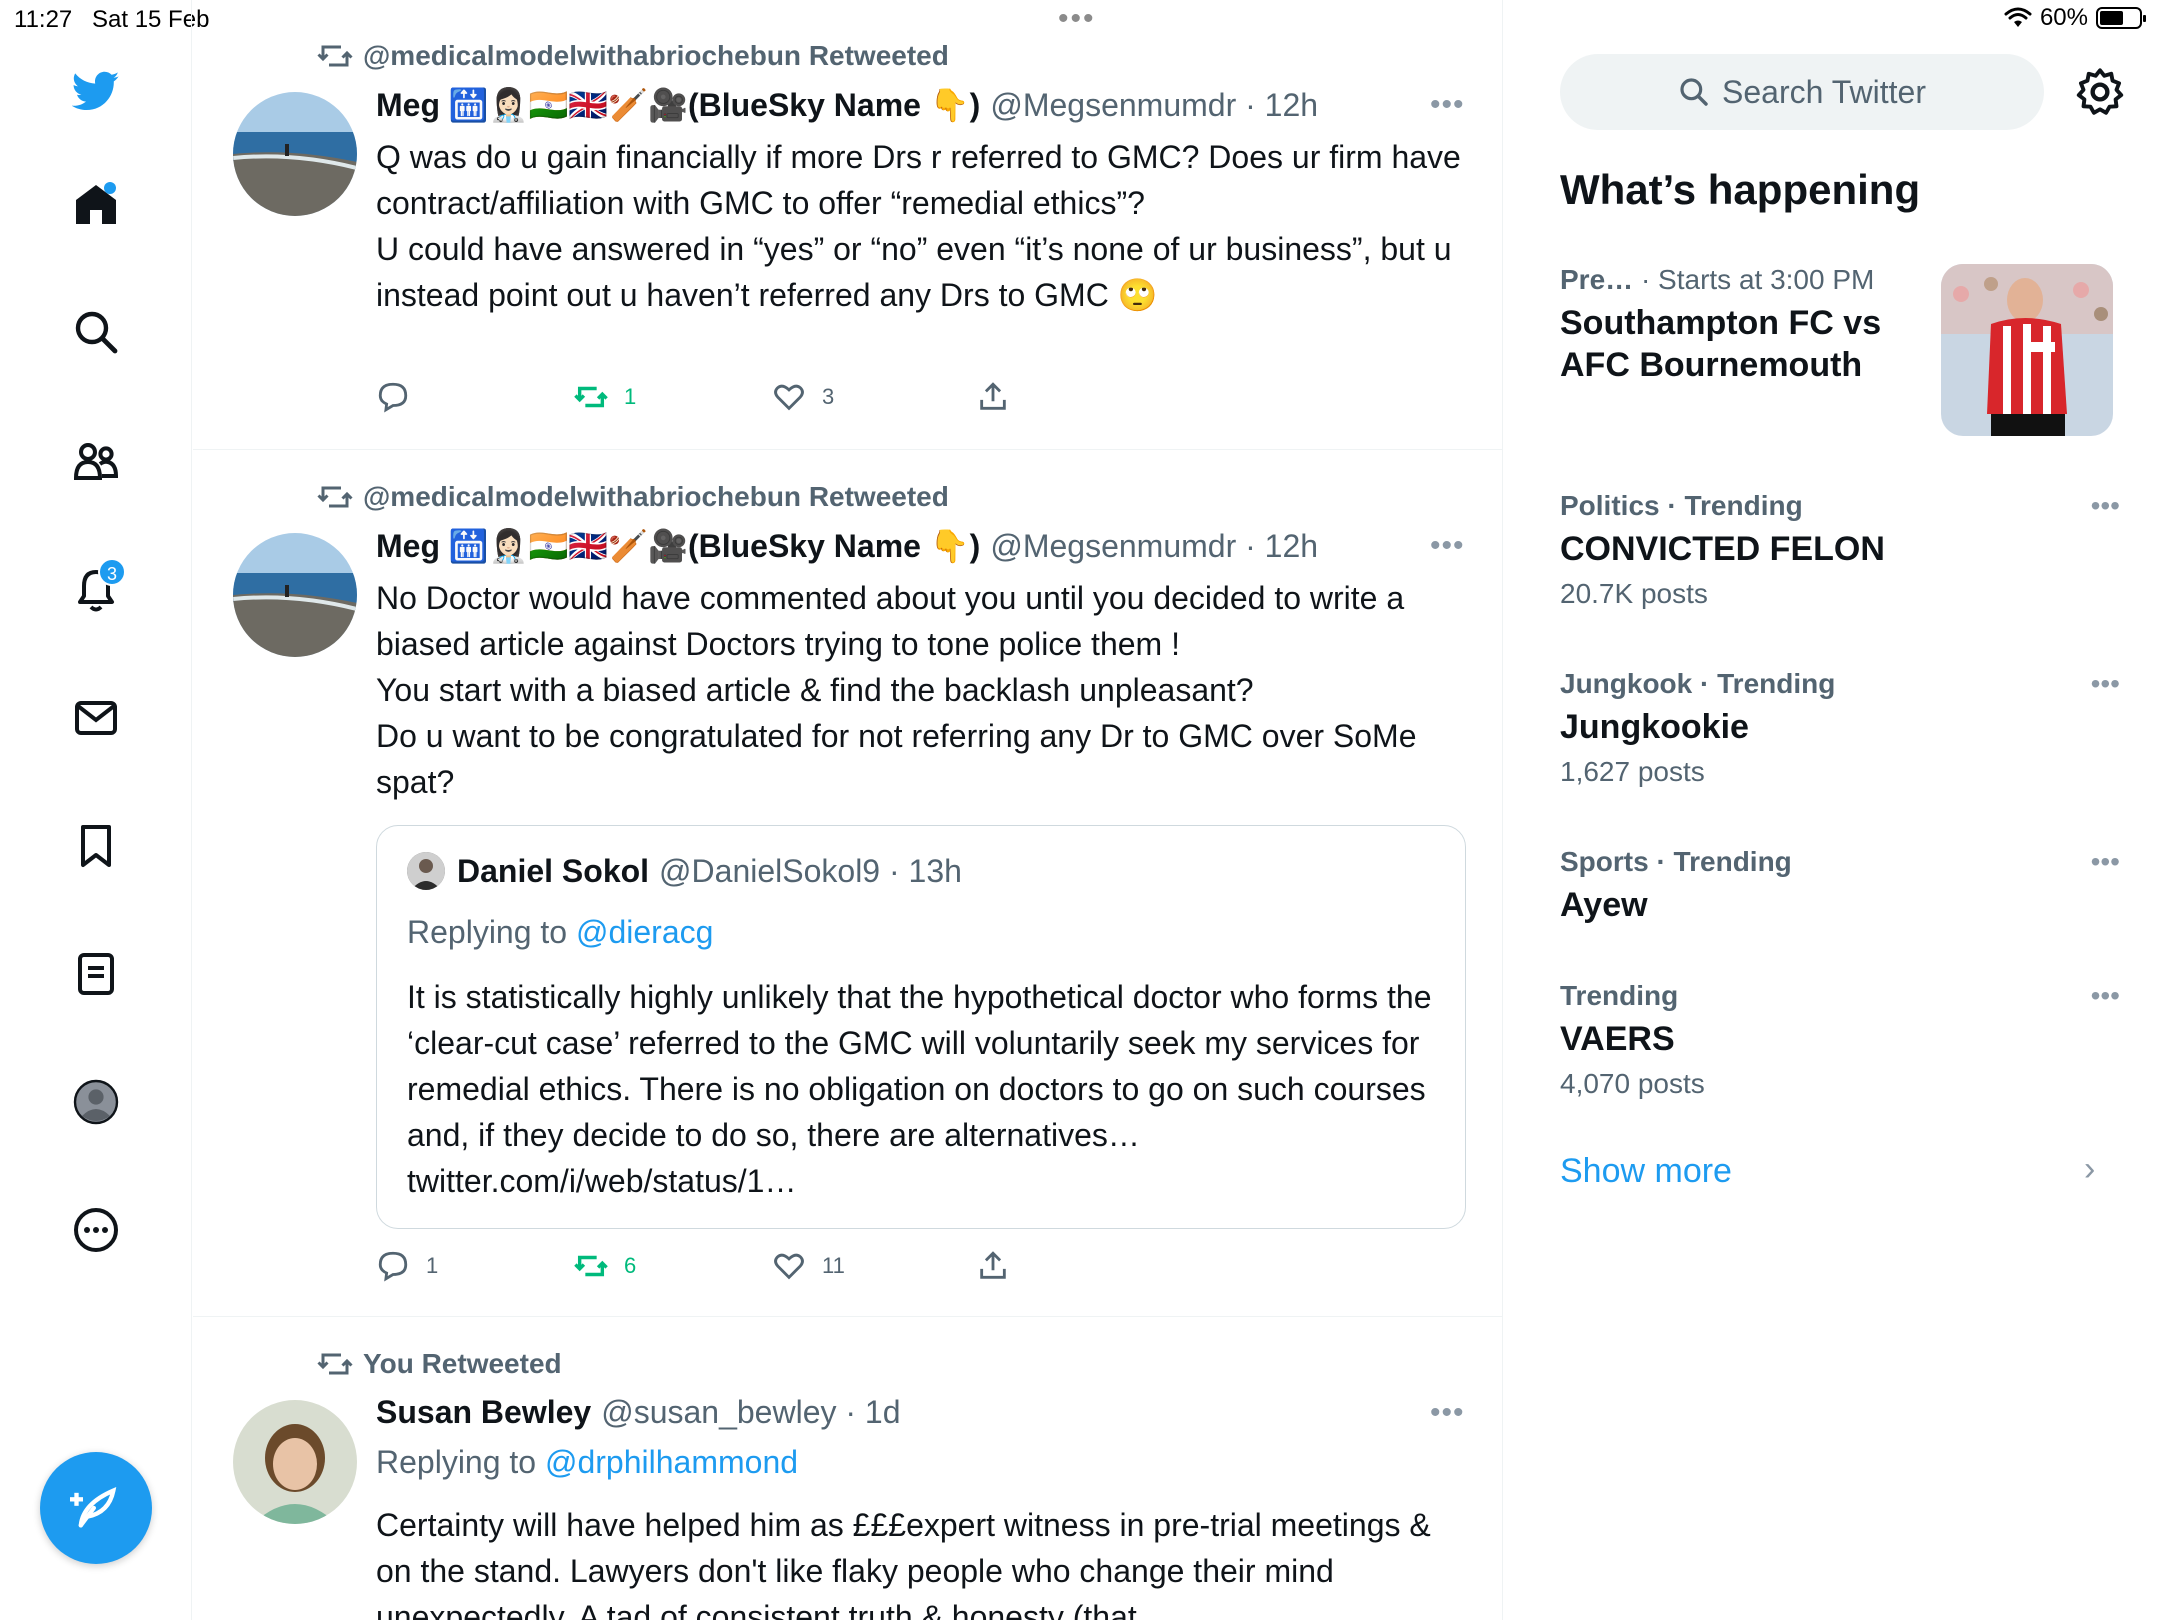 The image size is (2160, 1620). What do you see at coordinates (1824, 91) in the screenshot?
I see `search-placeholder: Search Twitter` at bounding box center [1824, 91].